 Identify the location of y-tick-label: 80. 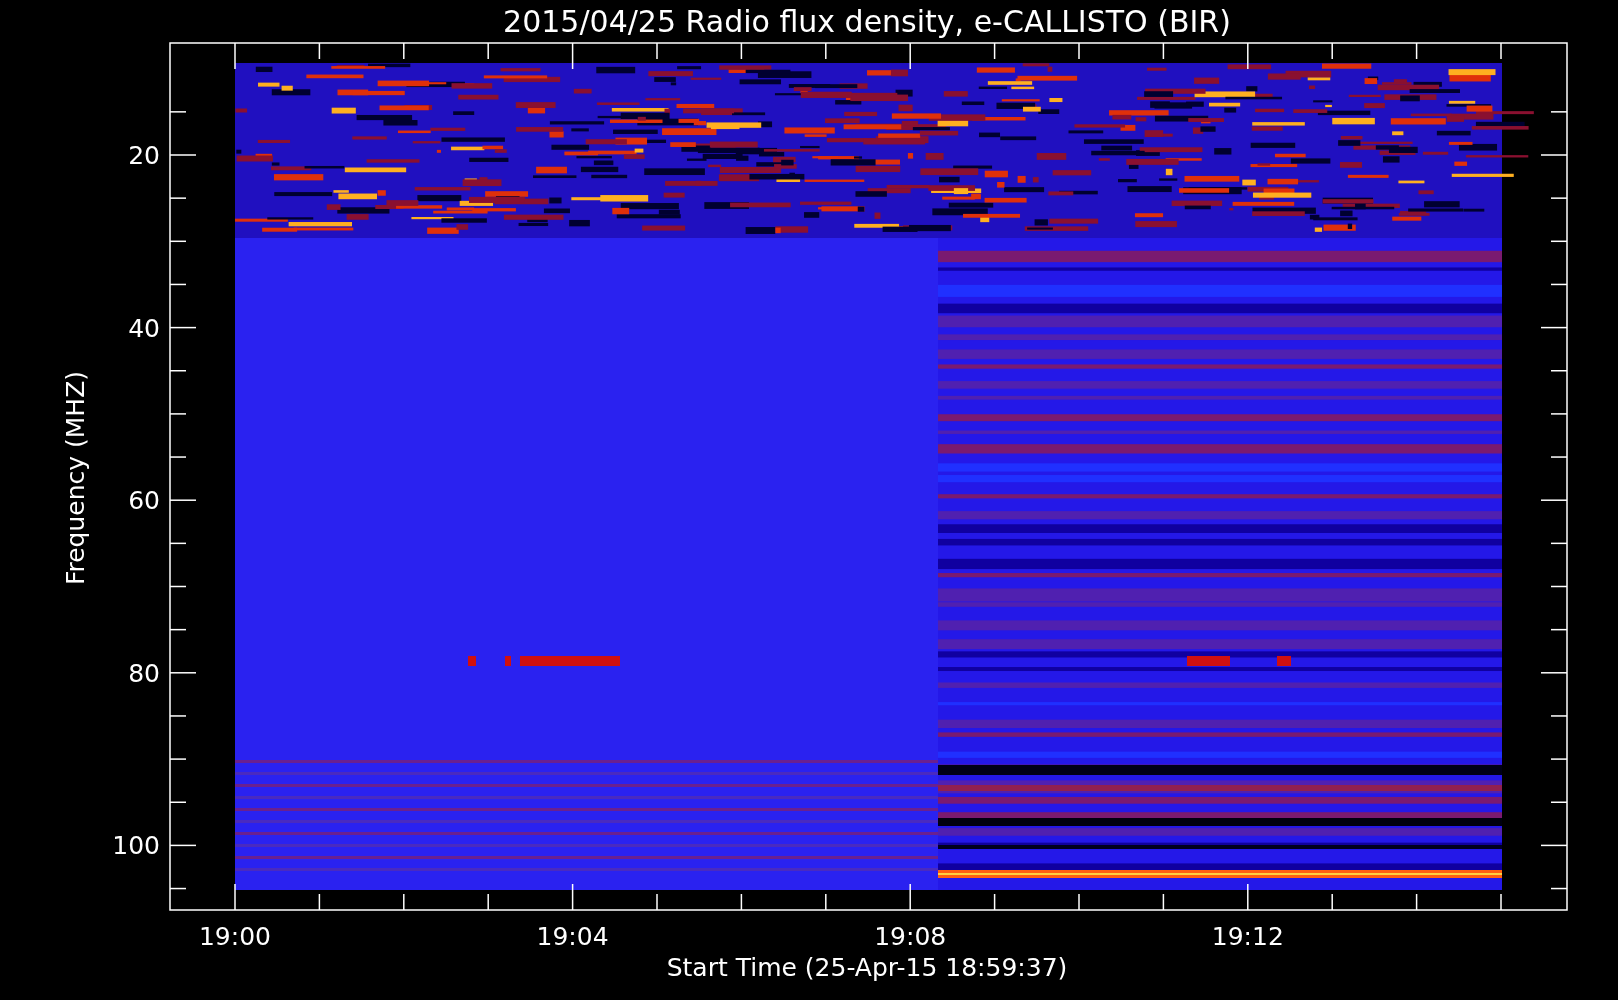
(144, 673).